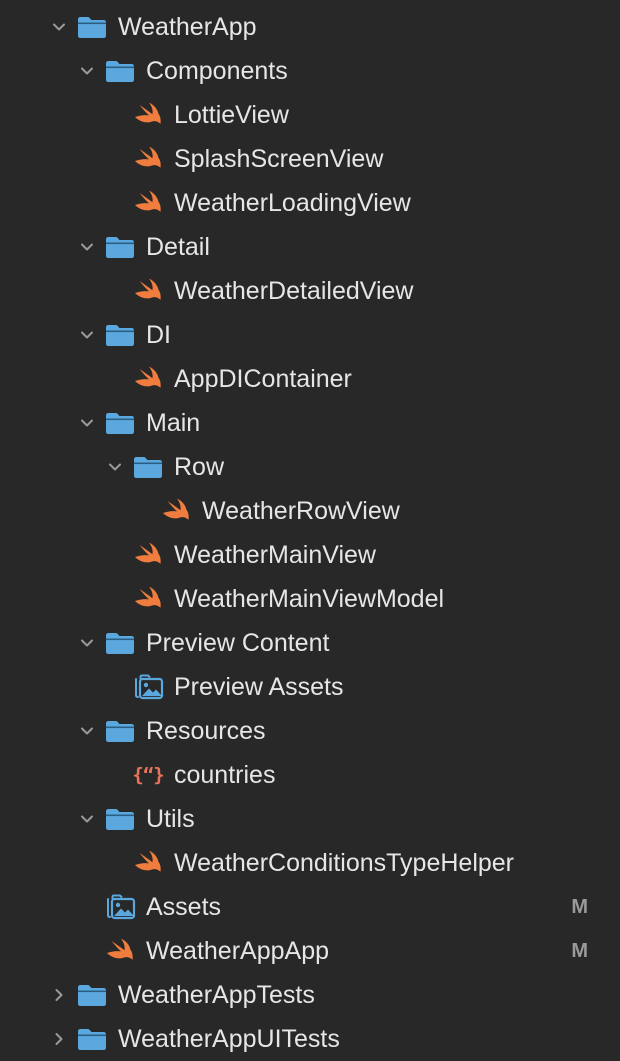 This screenshot has width=620, height=1061. Describe the element at coordinates (310, 115) in the screenshot. I see `tree-row-lottieview: LottieView` at that location.